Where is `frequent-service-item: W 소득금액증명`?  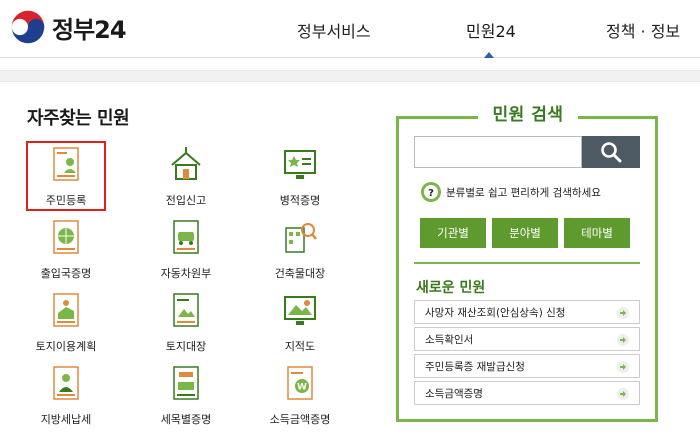 frequent-service-item: W 소득금액증명 is located at coordinates (300, 395).